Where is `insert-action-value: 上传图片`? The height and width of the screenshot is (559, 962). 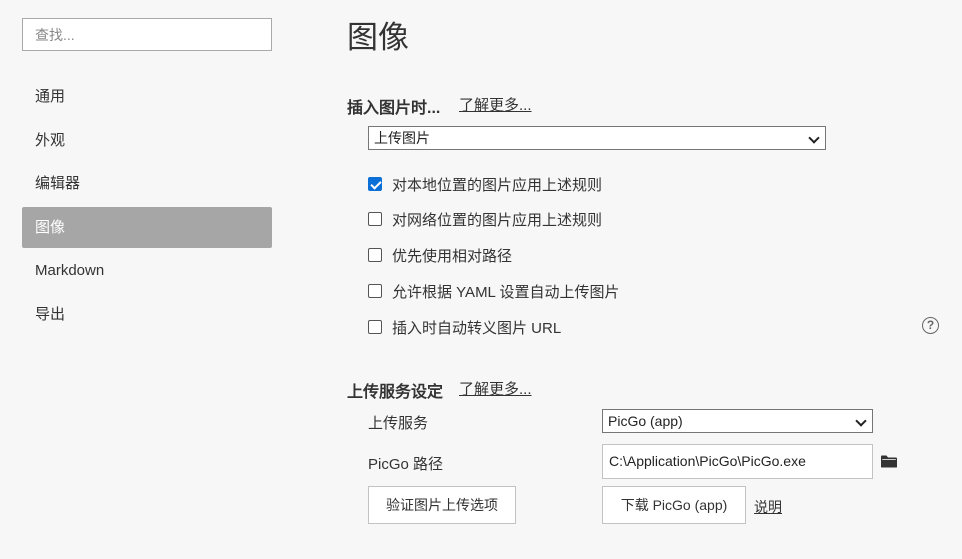 insert-action-value: 上传图片 is located at coordinates (402, 138).